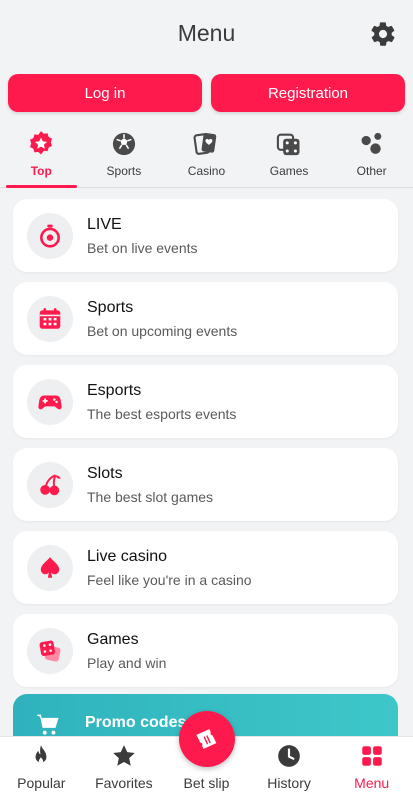  What do you see at coordinates (205, 484) in the screenshot?
I see `menu-item-slots: Slots The best slot games` at bounding box center [205, 484].